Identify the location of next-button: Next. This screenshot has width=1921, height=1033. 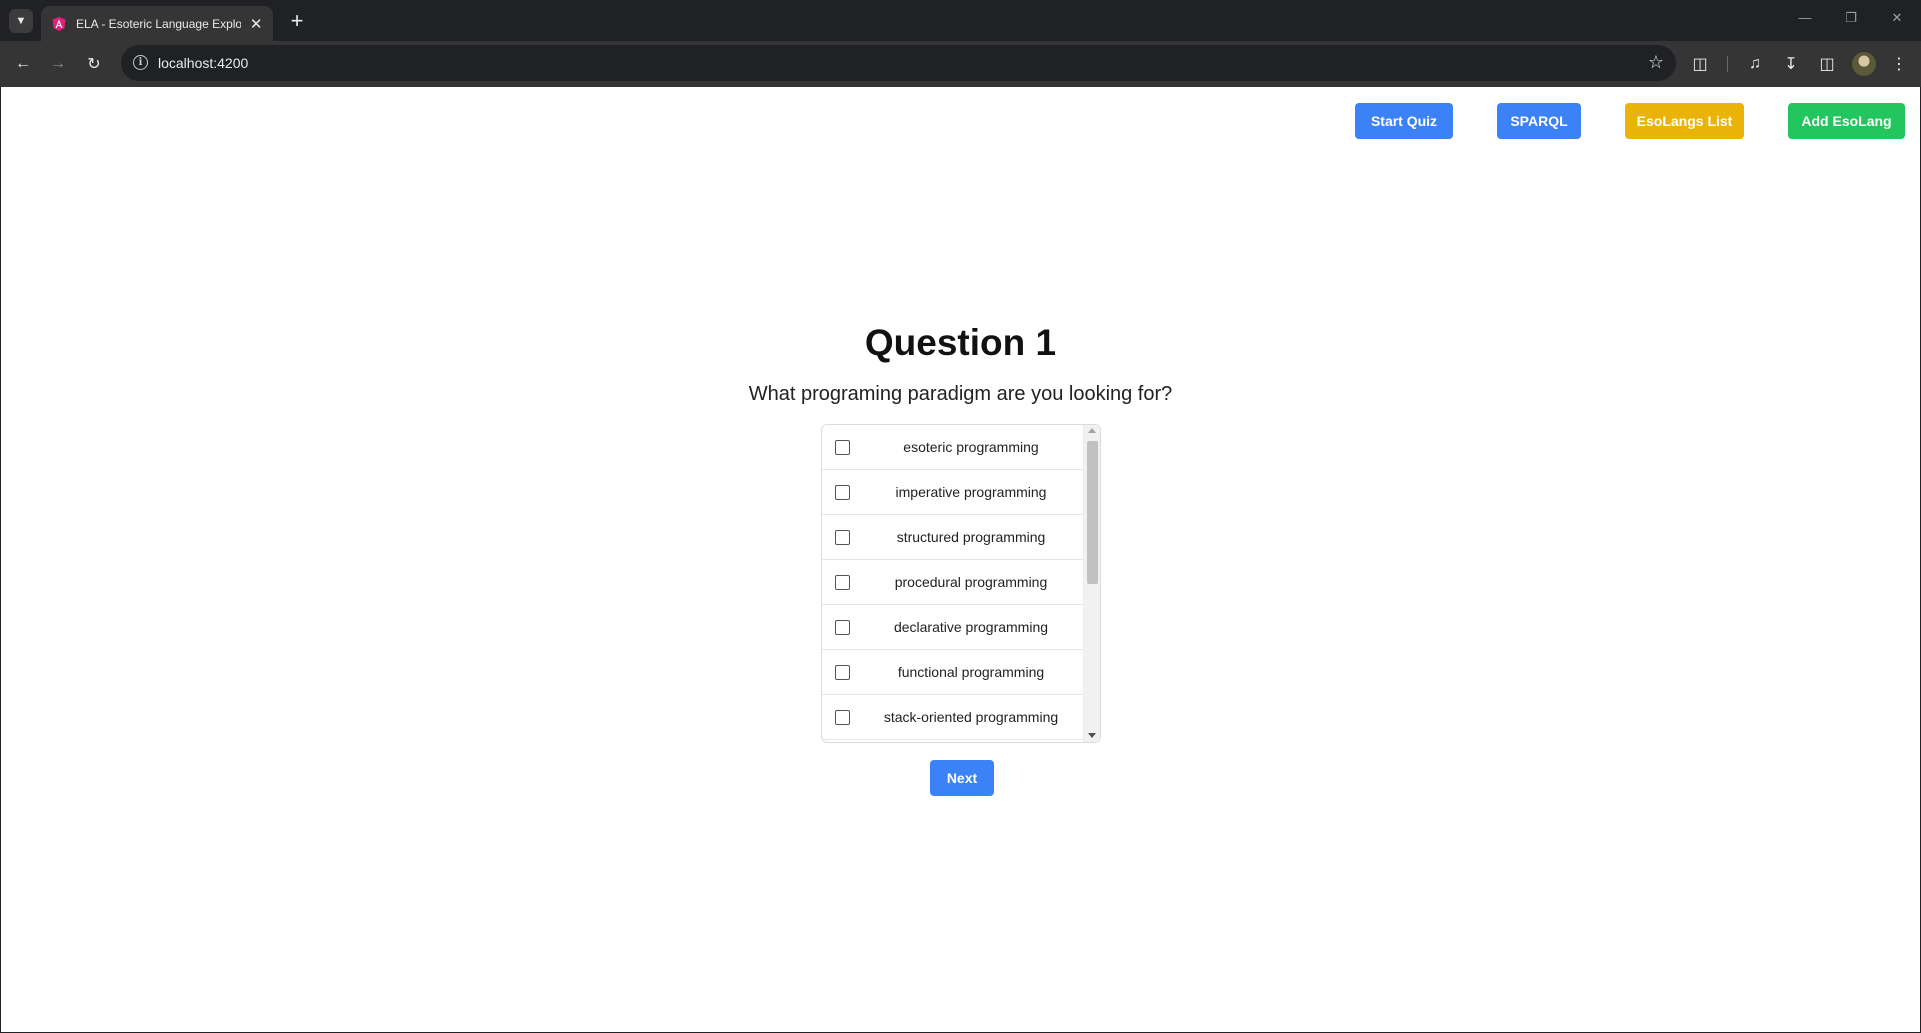
(962, 778).